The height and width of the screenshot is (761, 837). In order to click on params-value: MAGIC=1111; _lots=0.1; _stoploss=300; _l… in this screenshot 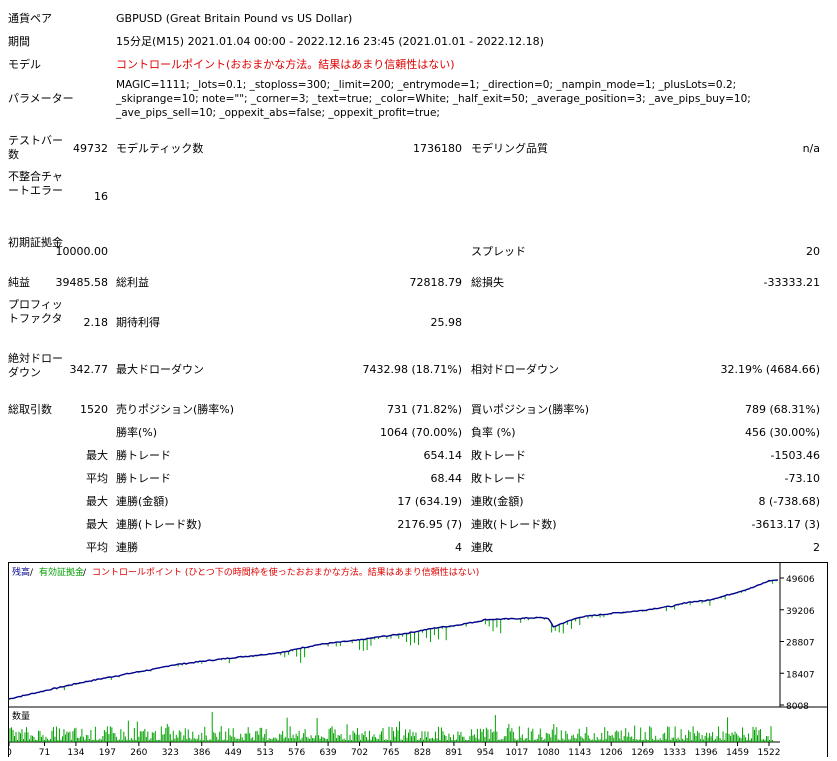, I will do `click(433, 99)`.